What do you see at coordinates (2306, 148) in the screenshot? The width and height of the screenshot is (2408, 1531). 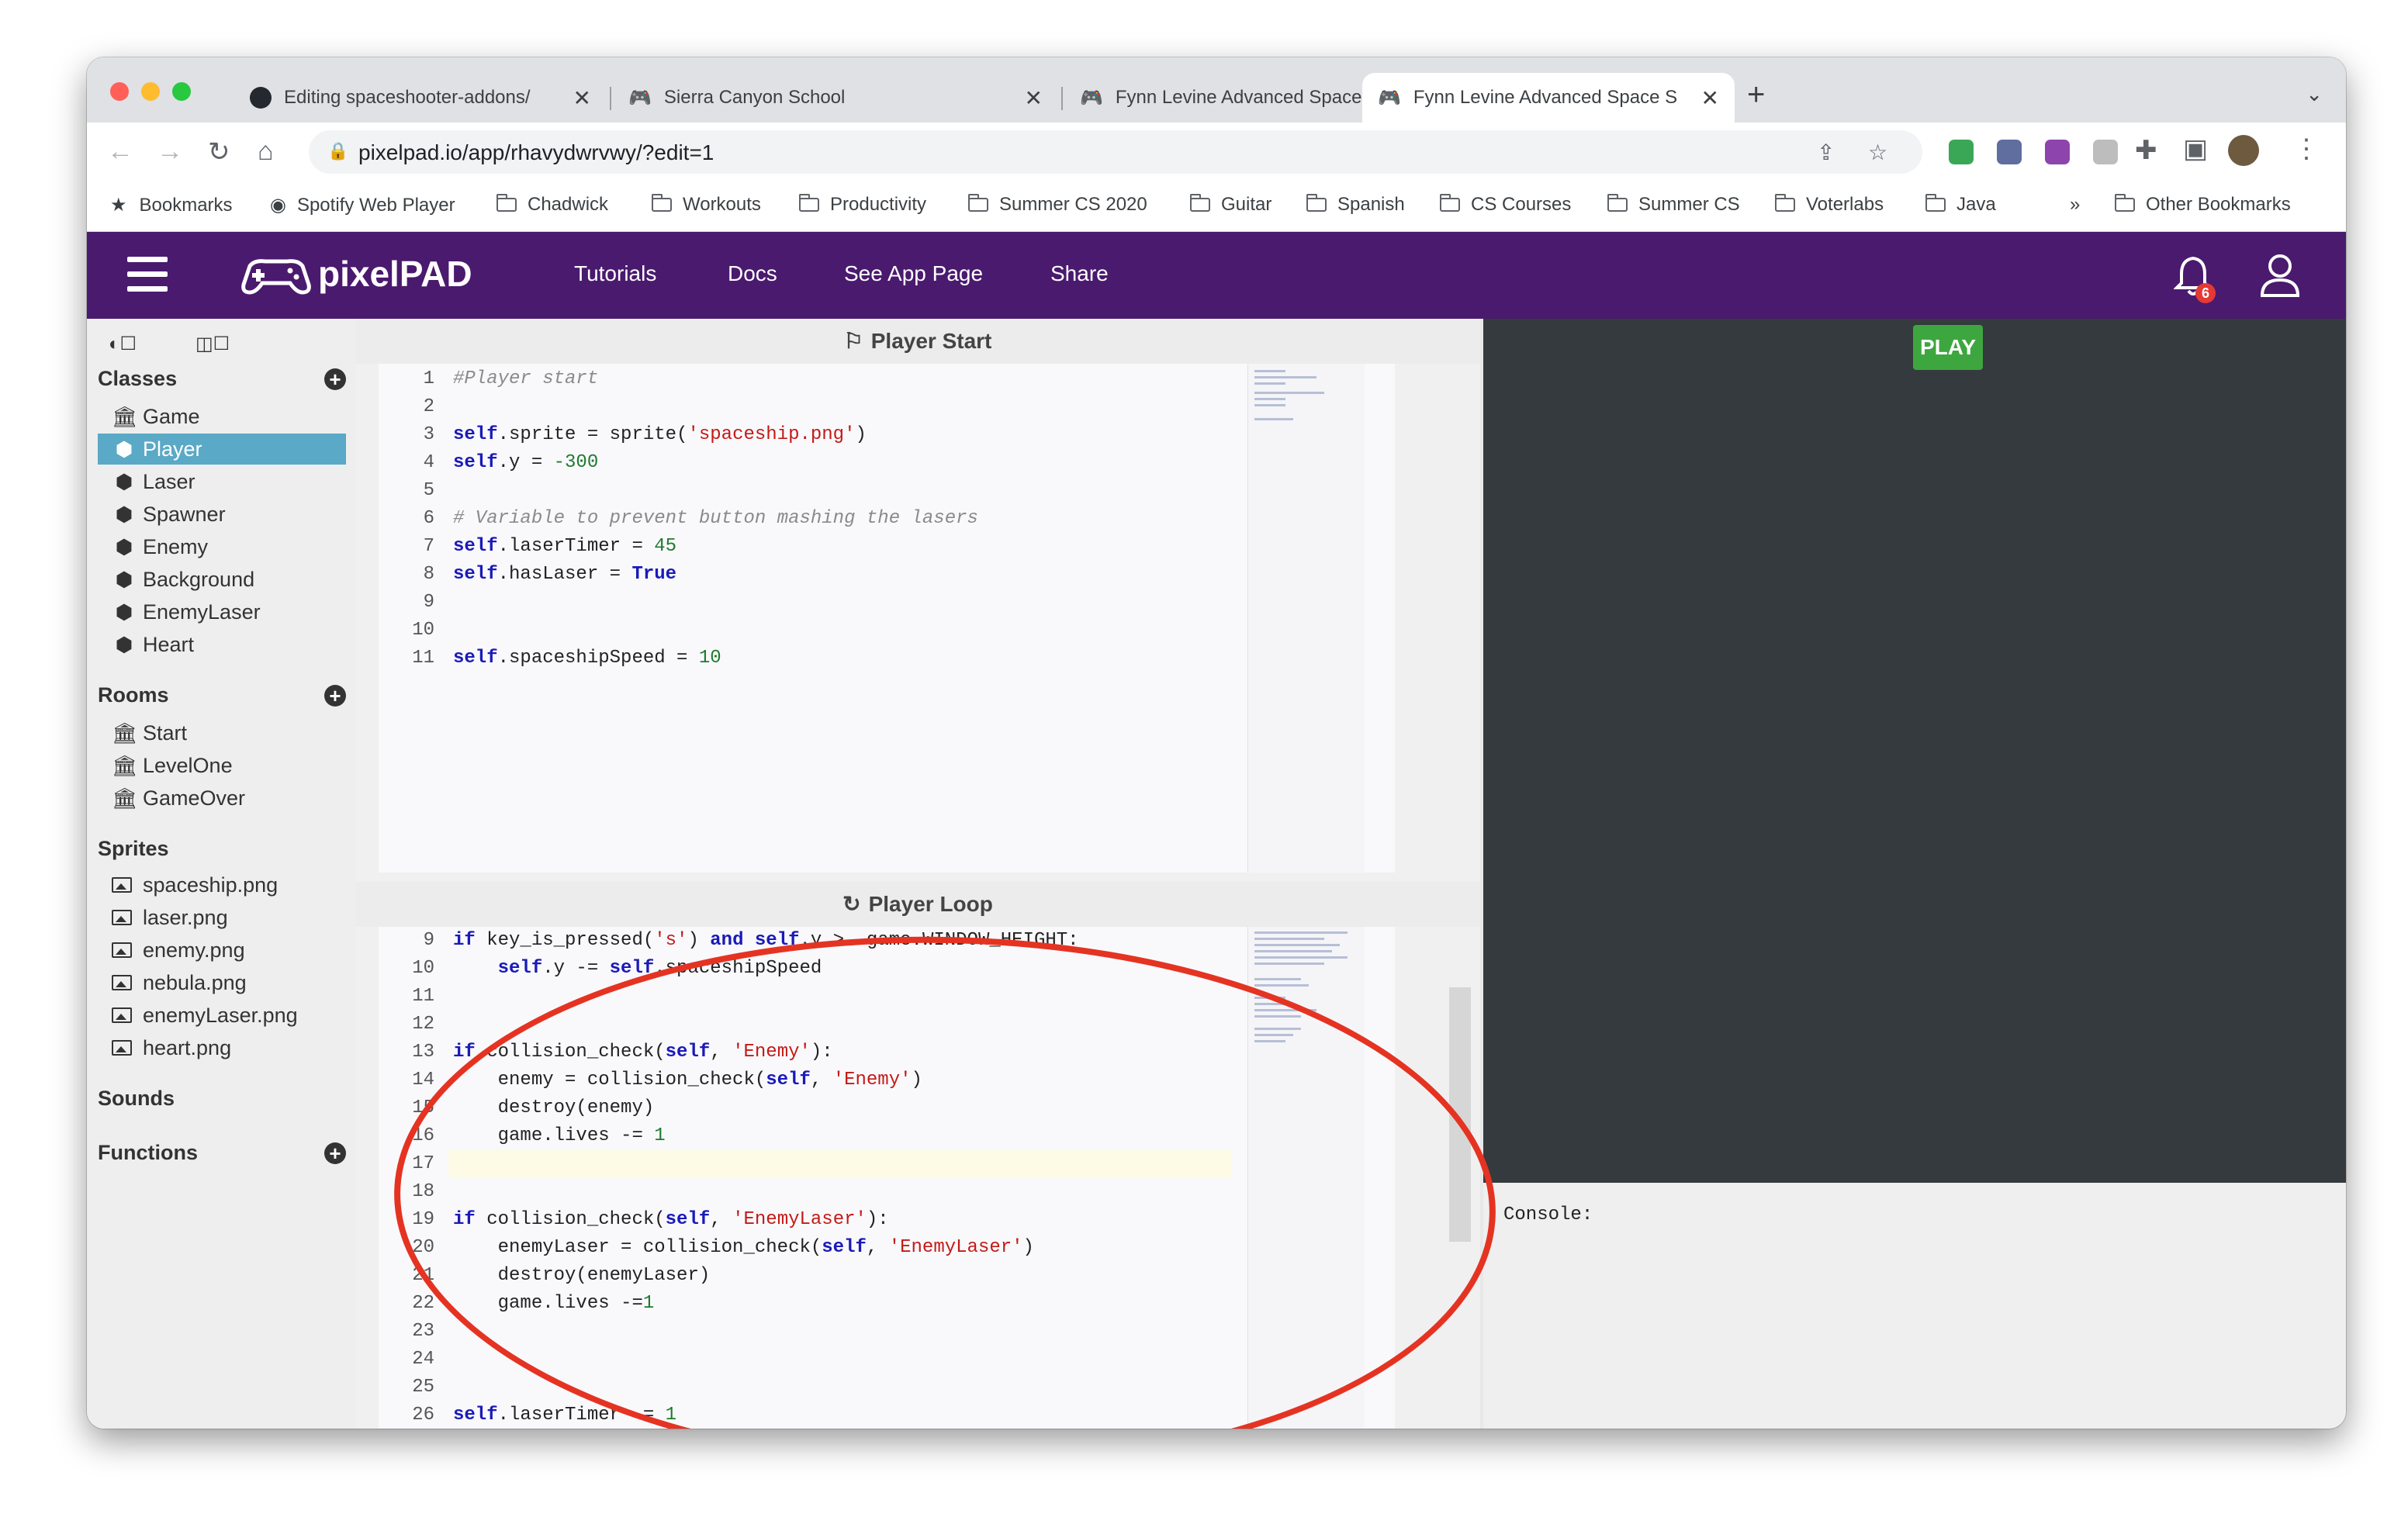 I see `kebab-menu-icon: ⋮` at bounding box center [2306, 148].